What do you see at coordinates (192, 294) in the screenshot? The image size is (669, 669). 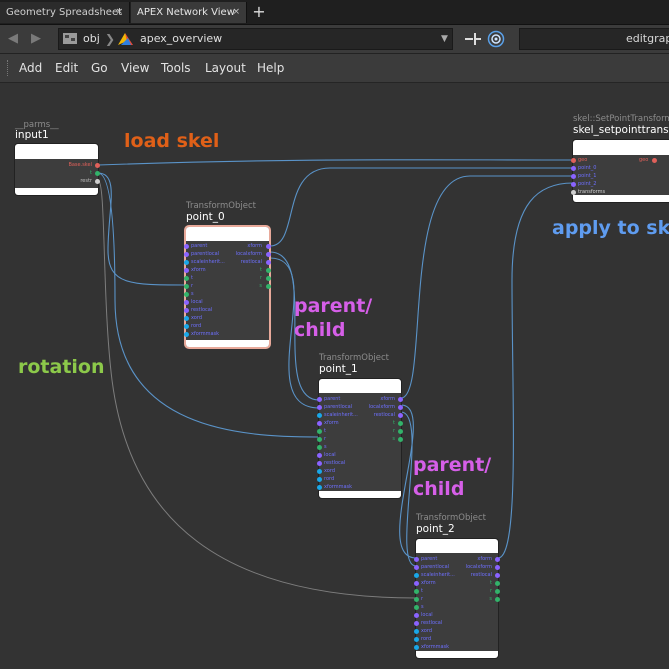 I see `input-port-label: s` at bounding box center [192, 294].